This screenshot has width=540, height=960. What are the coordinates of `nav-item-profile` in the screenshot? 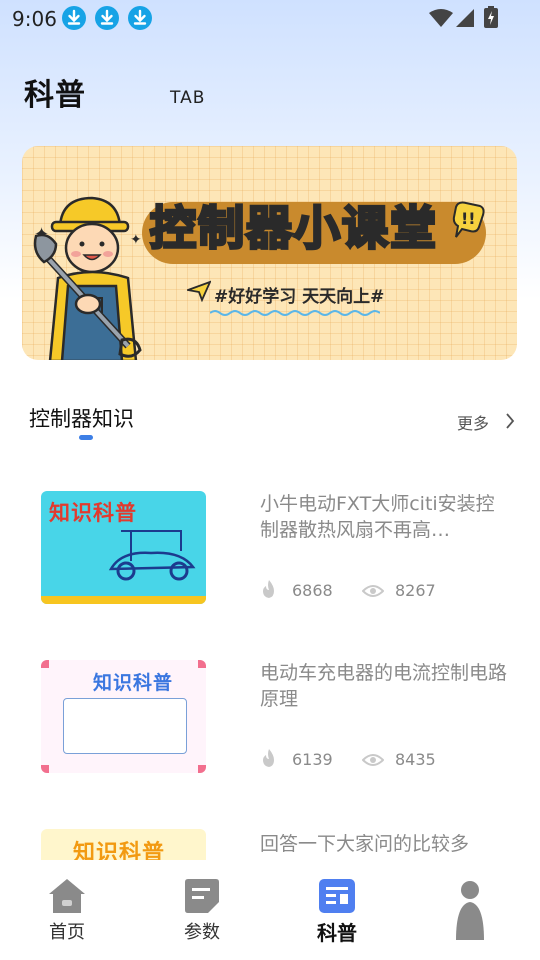 It's located at (470, 910).